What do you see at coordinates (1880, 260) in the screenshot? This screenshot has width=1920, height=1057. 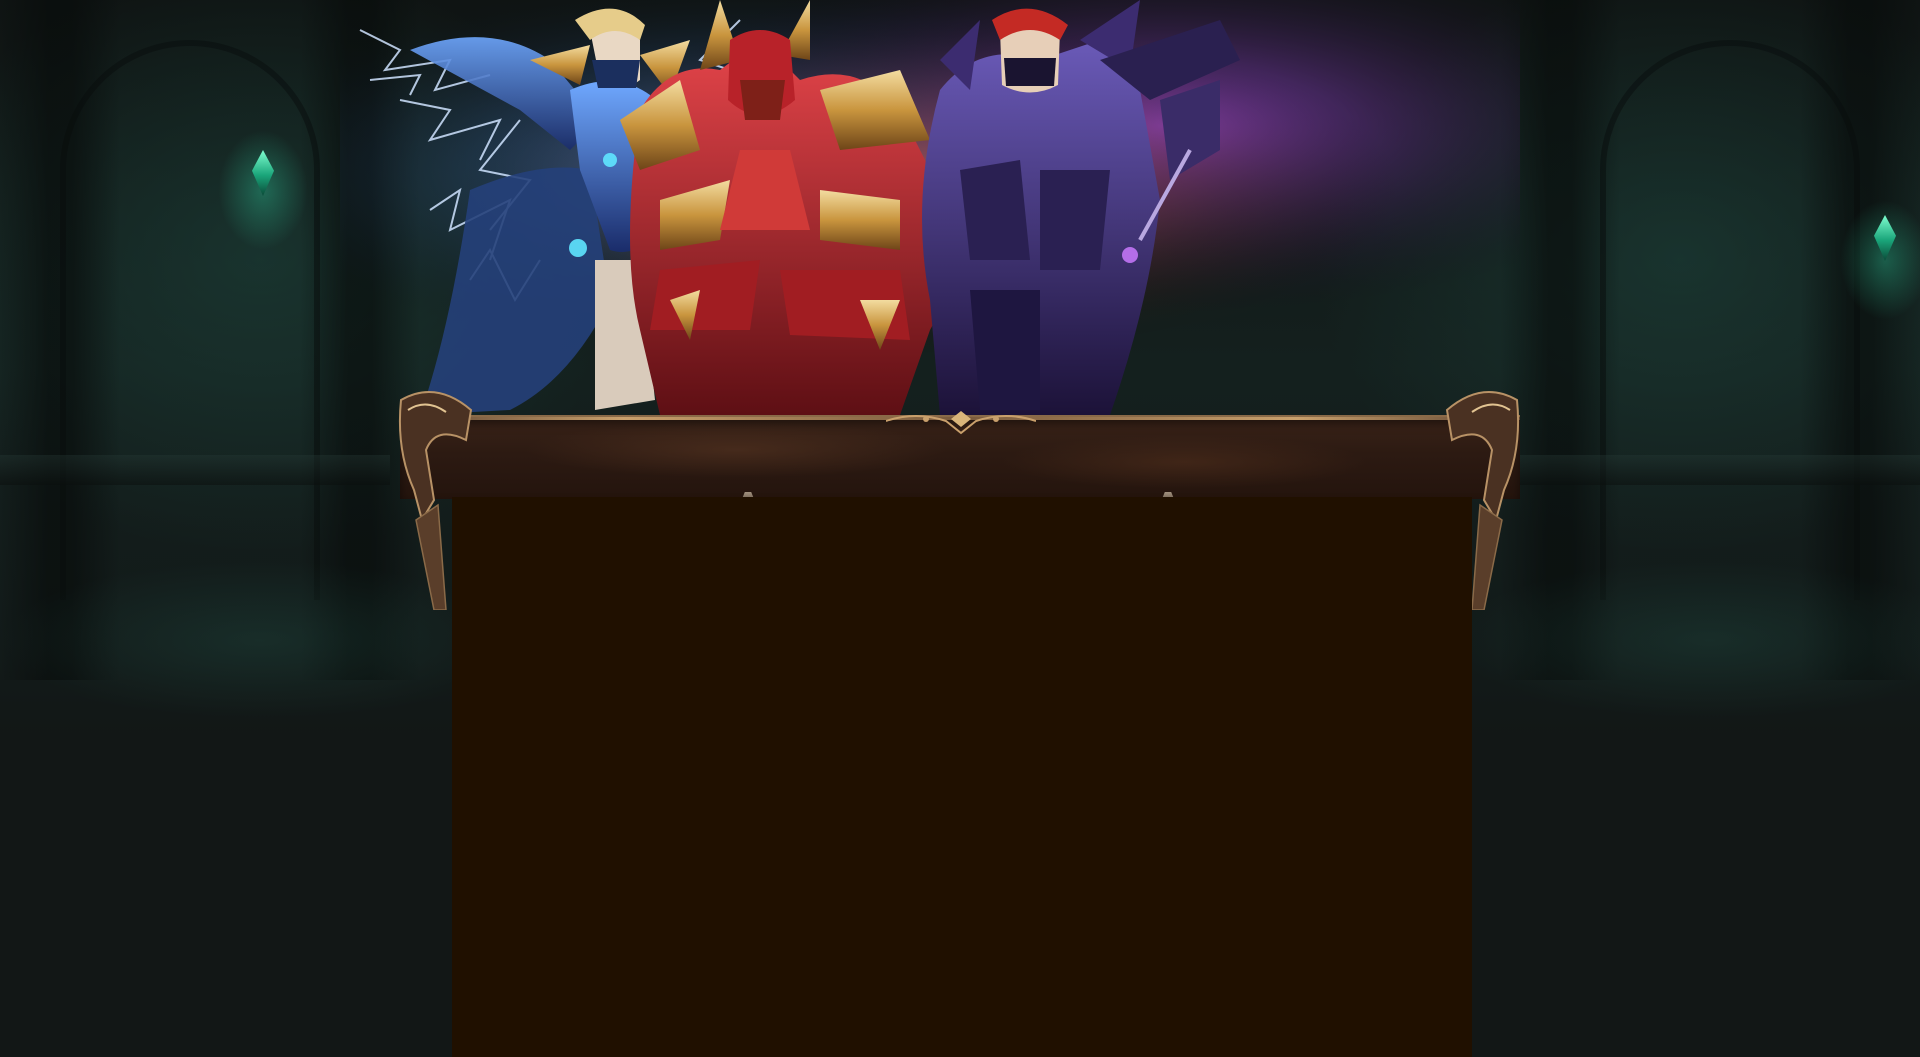 I see `gem-glow-right` at bounding box center [1880, 260].